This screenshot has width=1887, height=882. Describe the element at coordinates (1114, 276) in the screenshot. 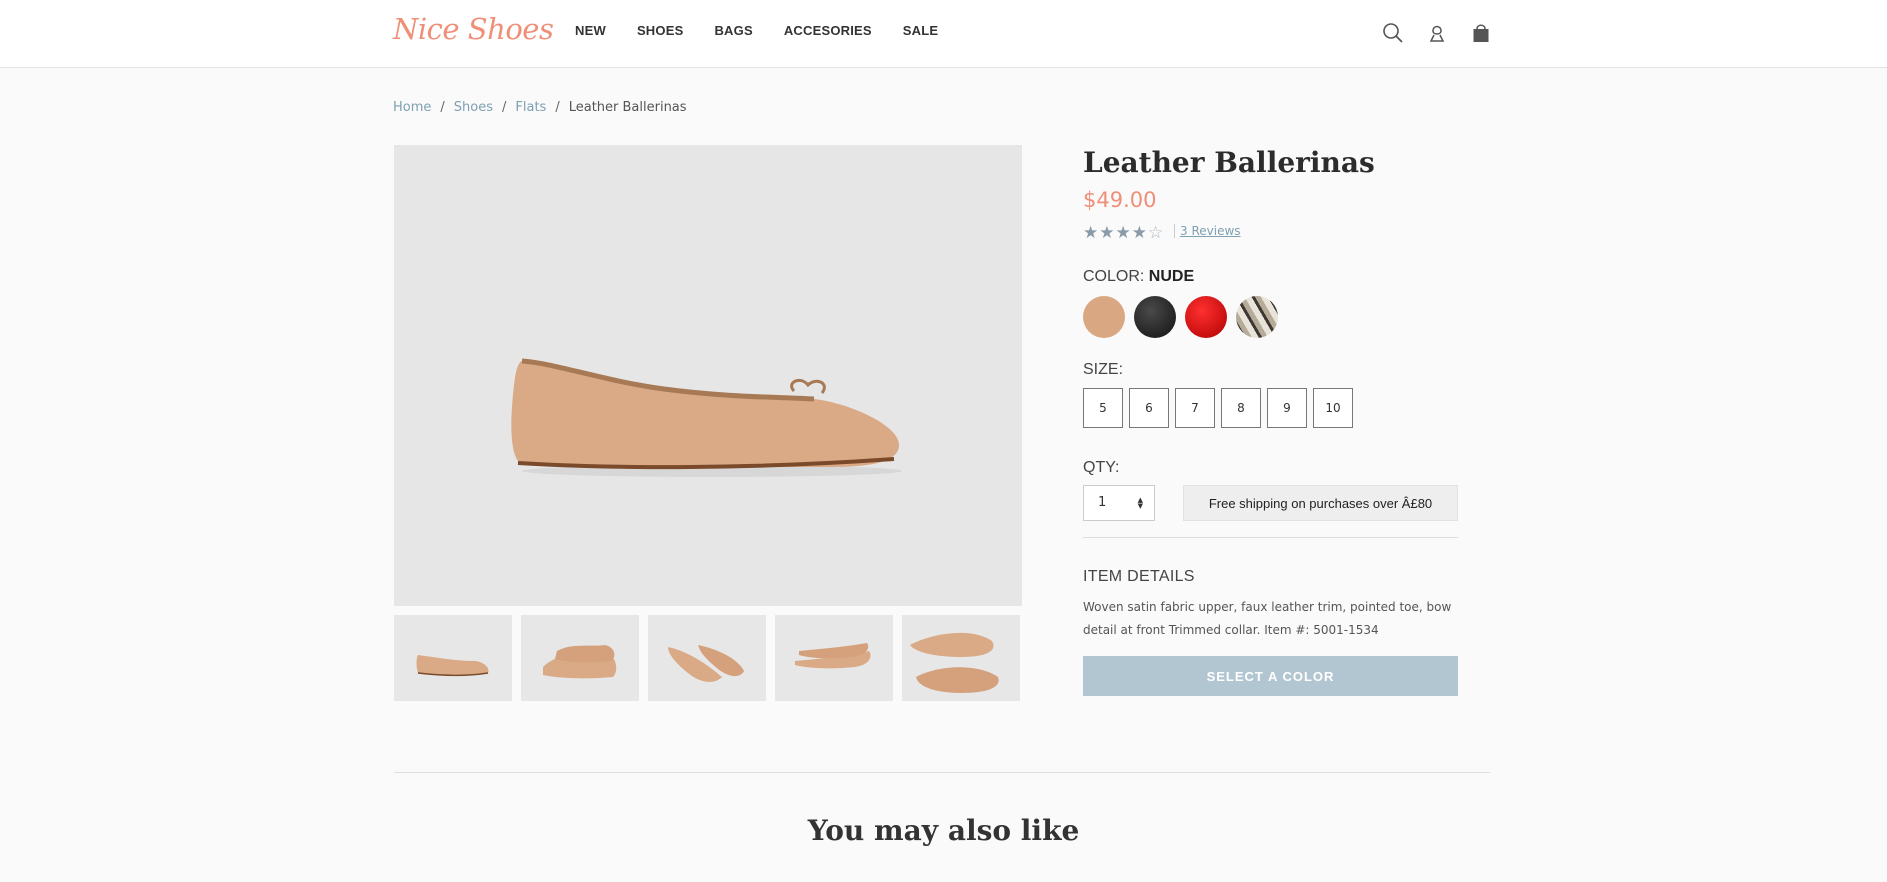

I see `color-label-text: COLOR:` at that location.